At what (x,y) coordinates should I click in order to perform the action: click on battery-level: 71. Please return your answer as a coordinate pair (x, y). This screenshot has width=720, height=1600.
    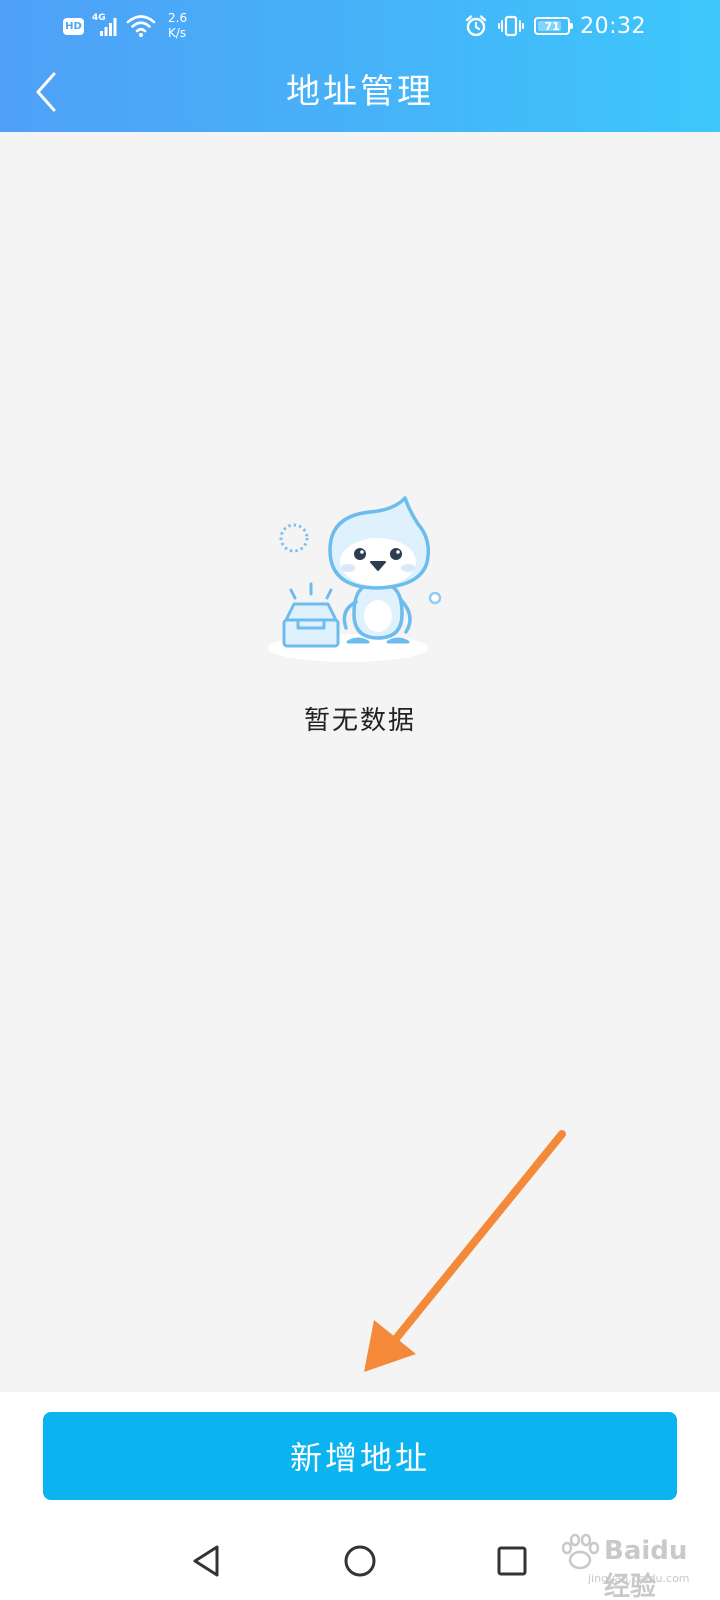
    Looking at the image, I should click on (552, 26).